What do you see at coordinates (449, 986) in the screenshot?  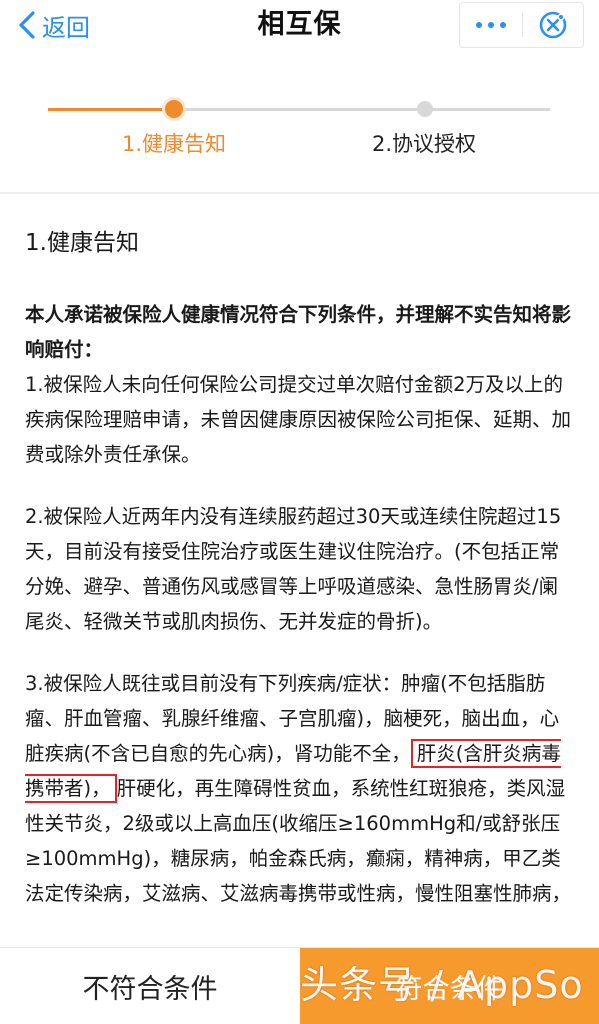 I see `eligible-button: 符合条件` at bounding box center [449, 986].